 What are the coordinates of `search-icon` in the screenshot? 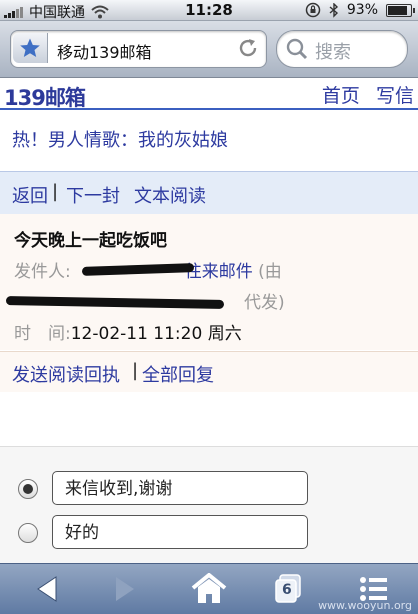 It's located at (297, 49).